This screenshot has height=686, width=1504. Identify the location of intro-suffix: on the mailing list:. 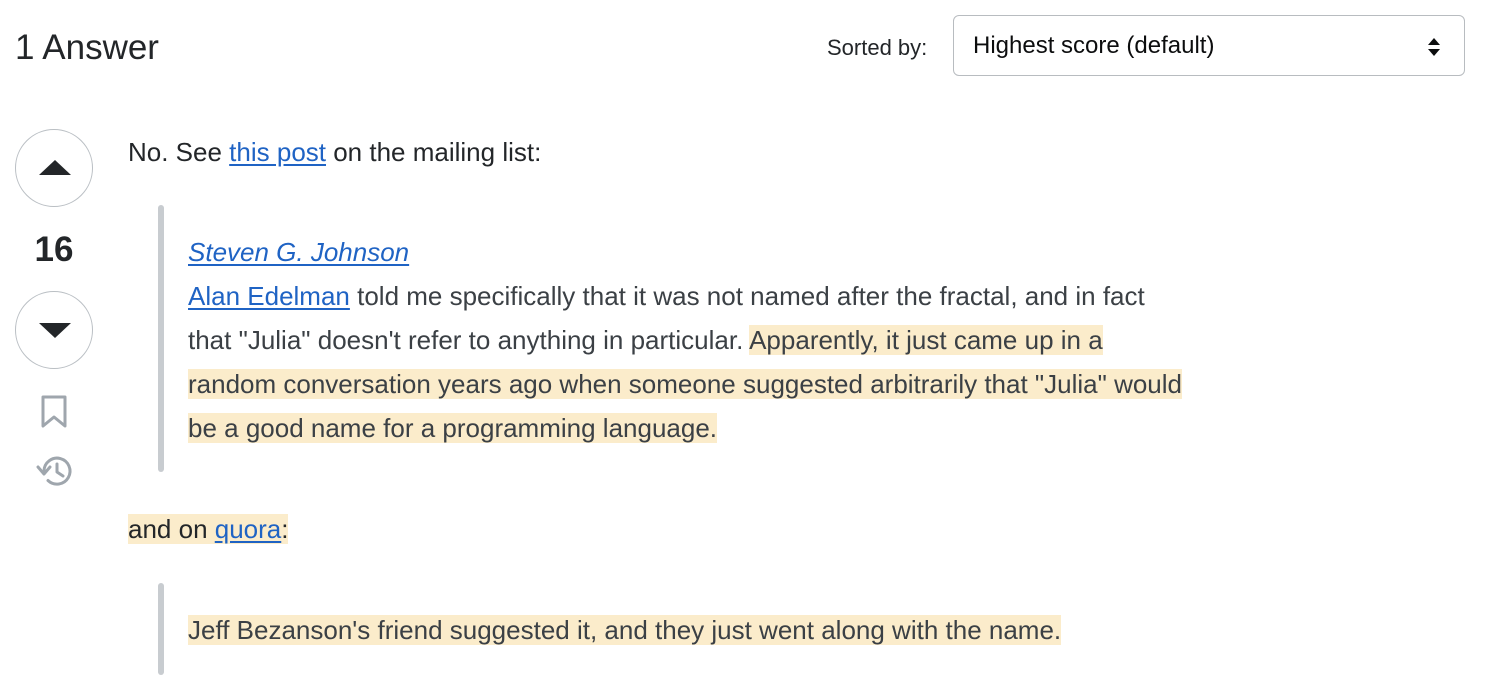
(434, 152).